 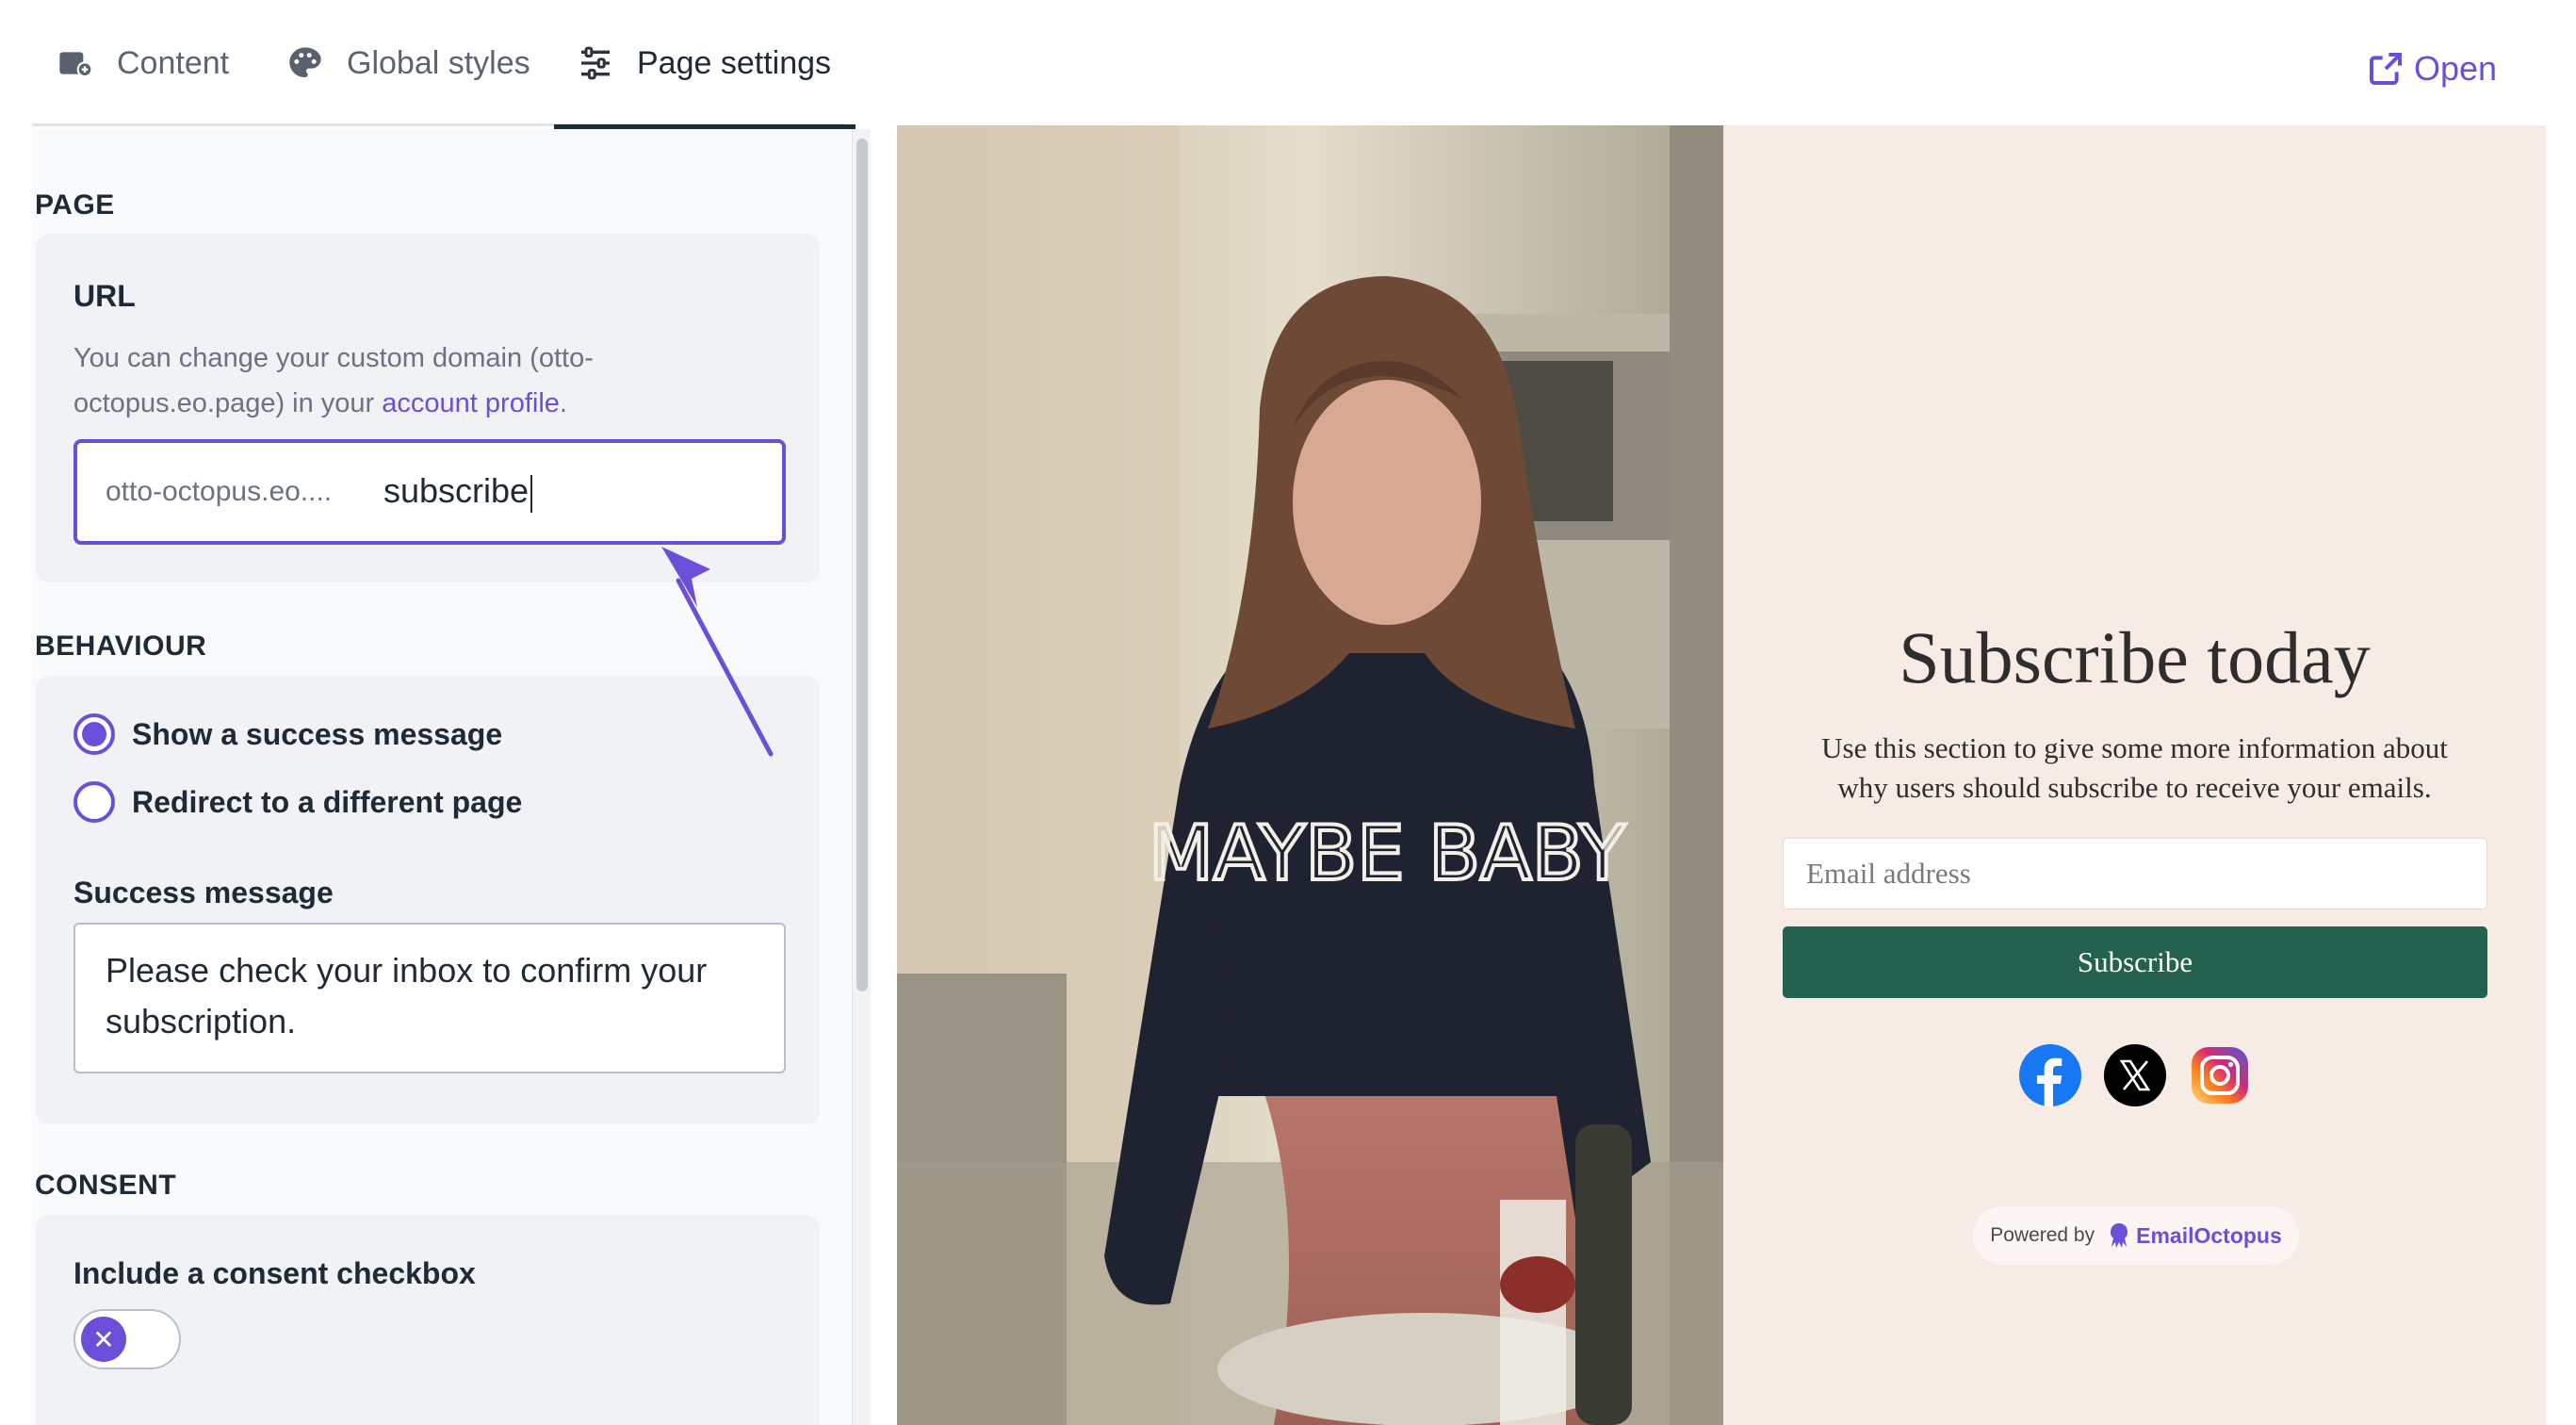 What do you see at coordinates (531, 493) in the screenshot?
I see `text-caret` at bounding box center [531, 493].